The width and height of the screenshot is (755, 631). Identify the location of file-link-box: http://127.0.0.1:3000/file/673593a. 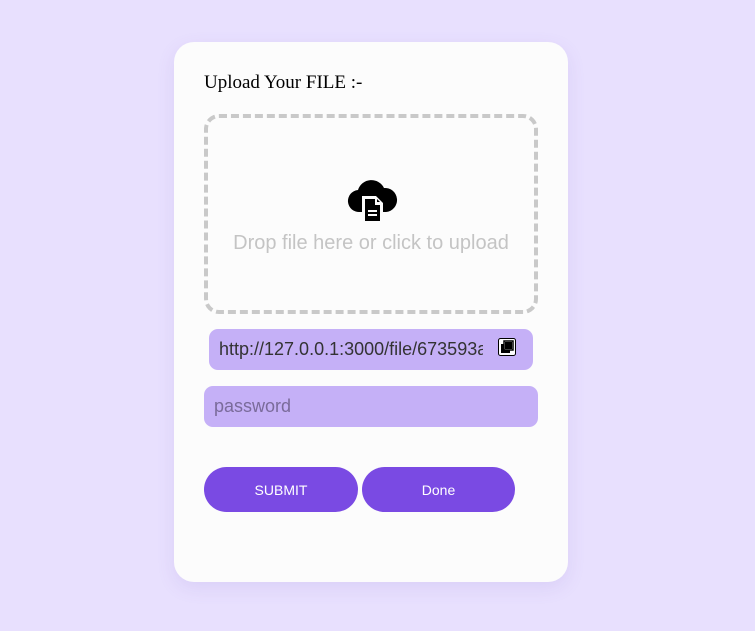
(371, 349).